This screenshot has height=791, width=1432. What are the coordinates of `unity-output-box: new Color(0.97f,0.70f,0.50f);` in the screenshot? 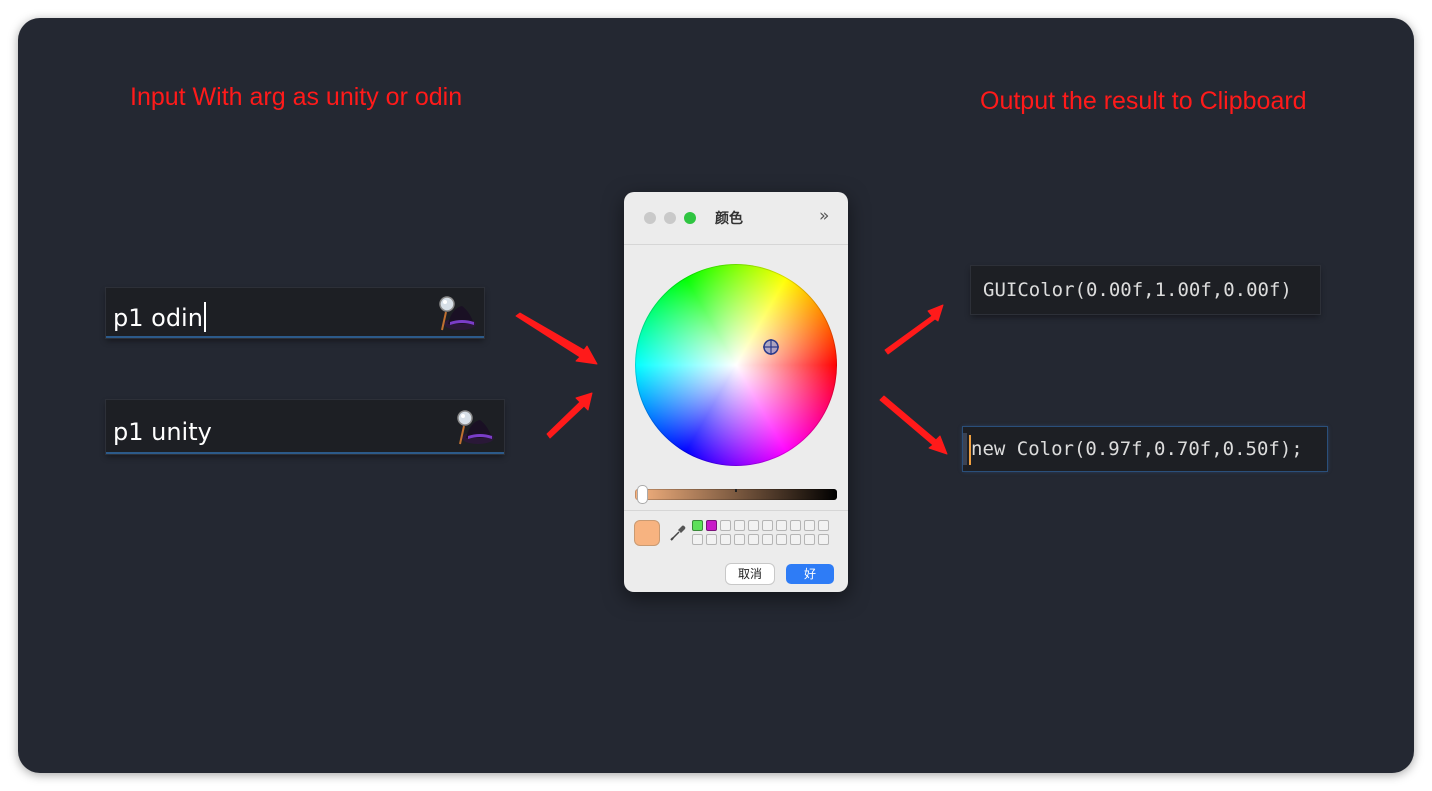 It's located at (1145, 449).